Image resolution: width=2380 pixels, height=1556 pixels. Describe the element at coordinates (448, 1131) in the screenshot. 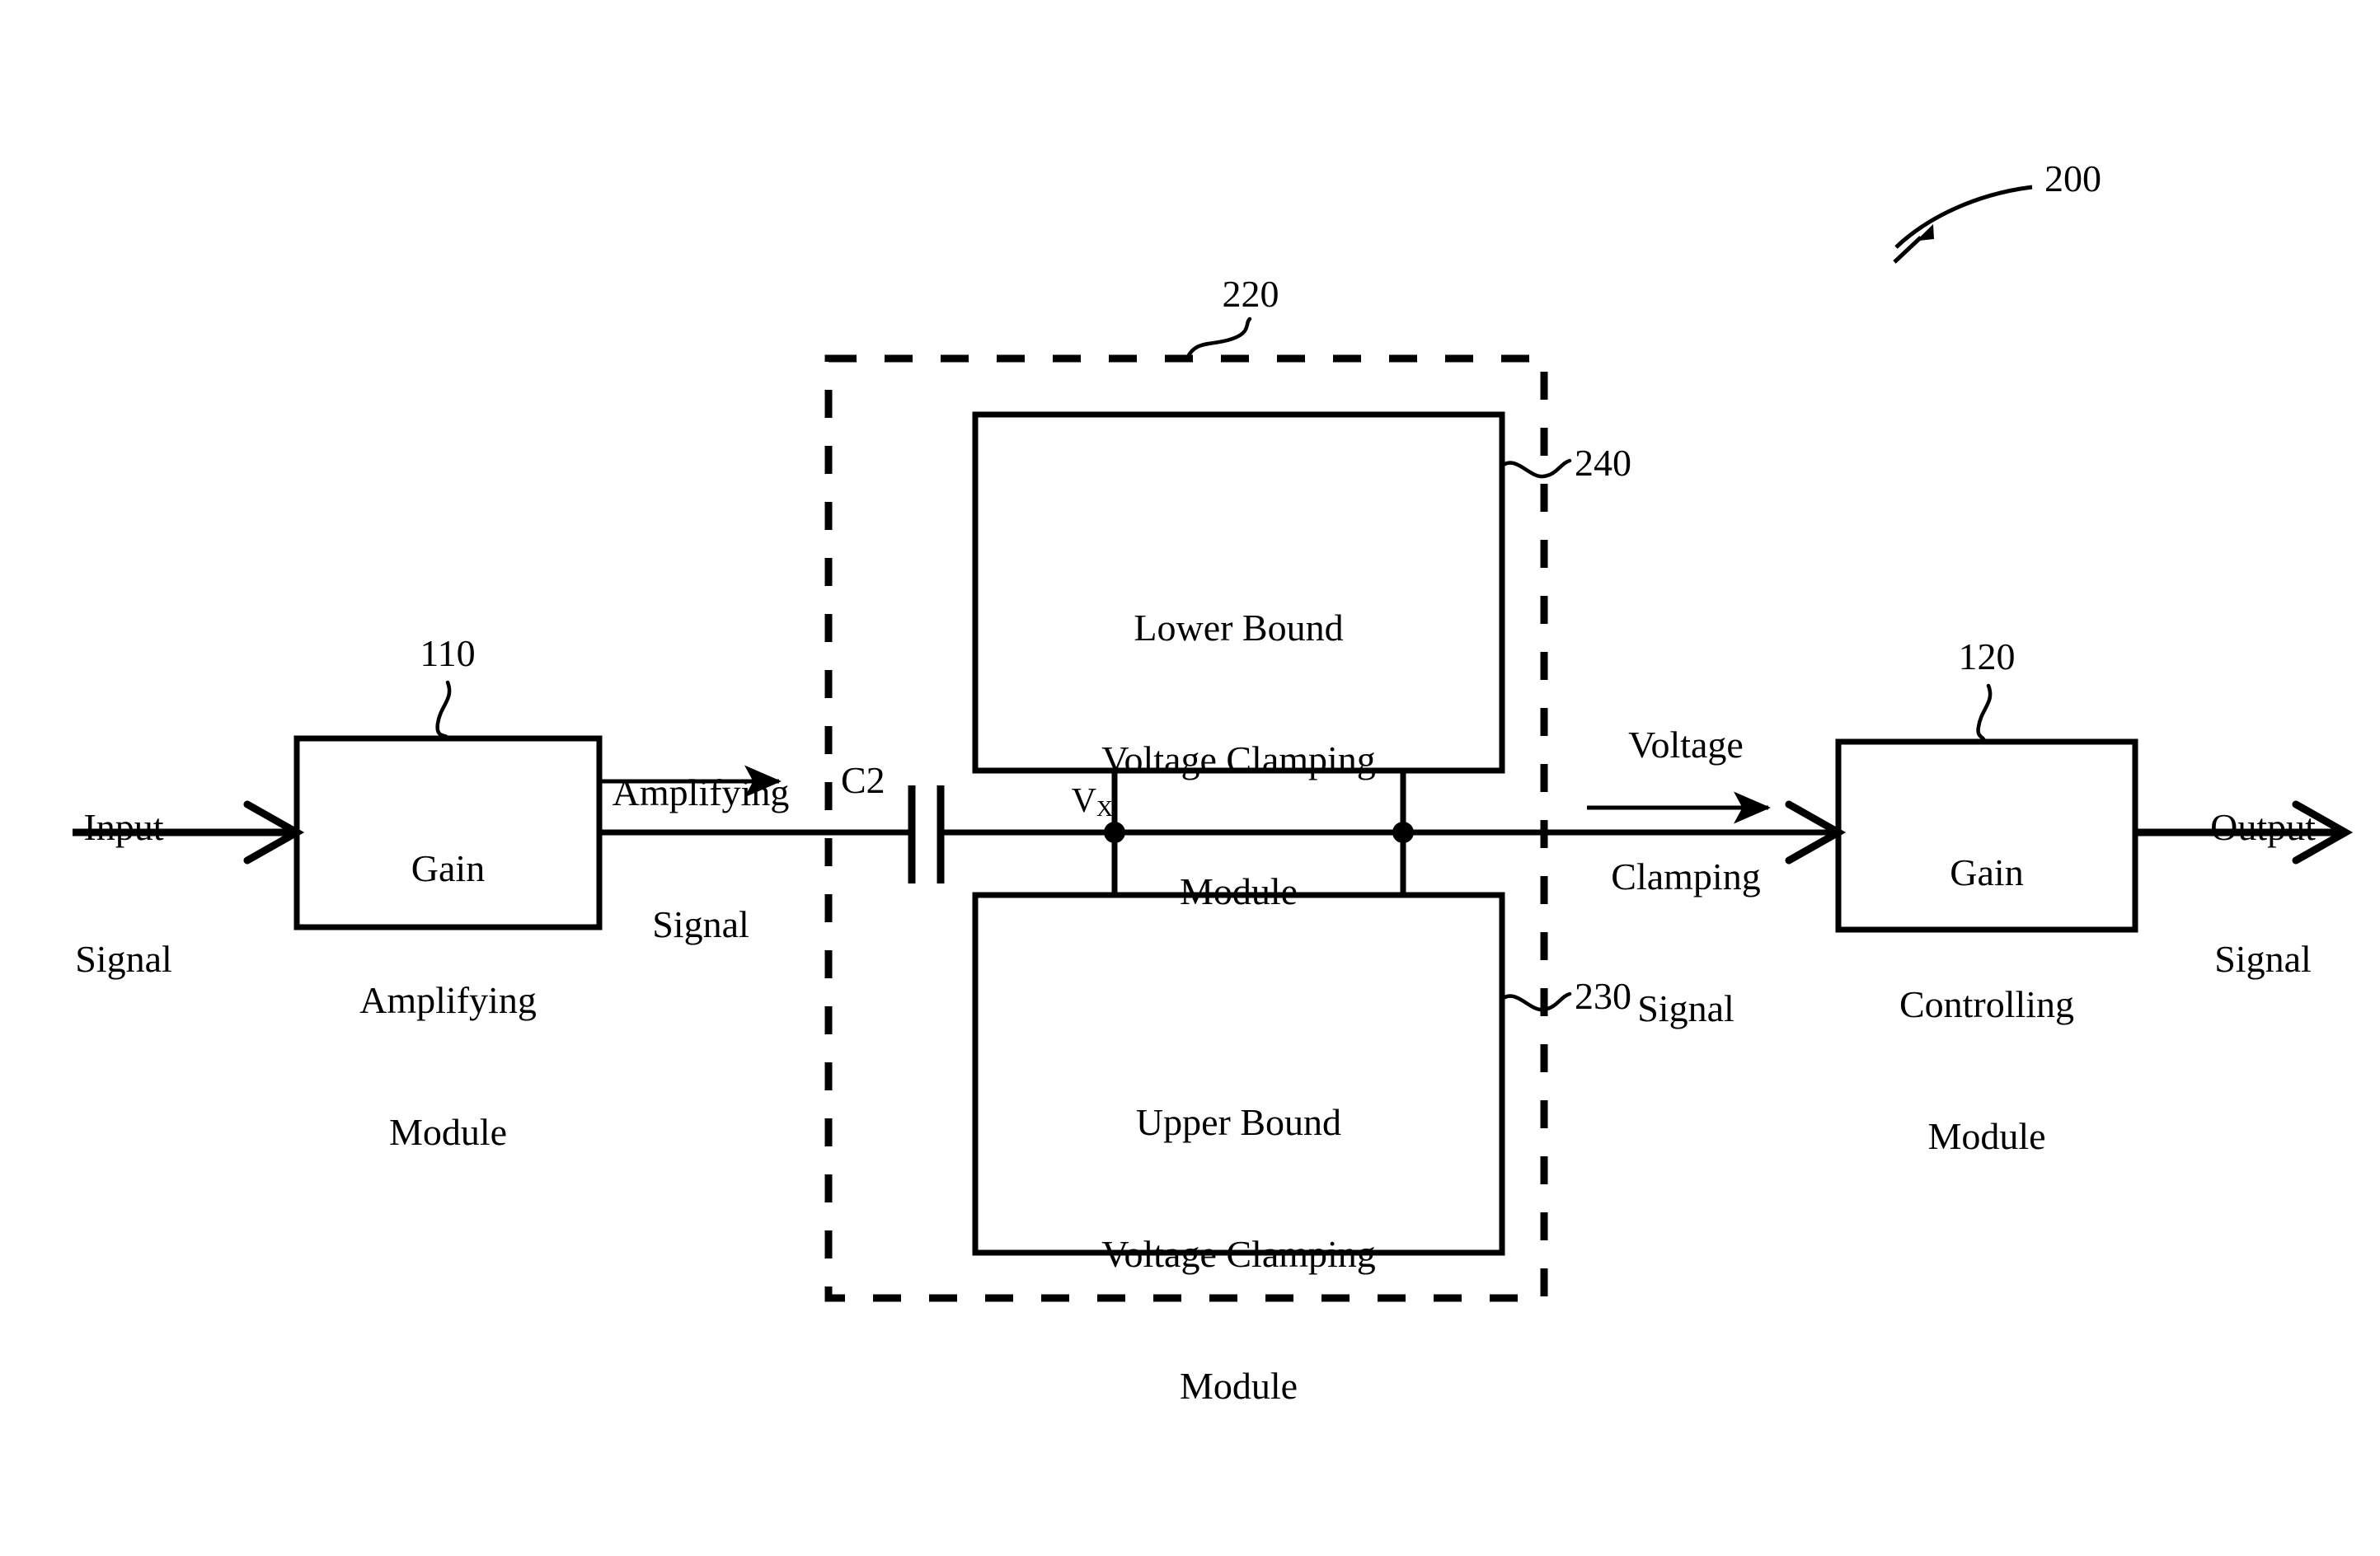

I see `gain-amplifying-line3: Module` at that location.